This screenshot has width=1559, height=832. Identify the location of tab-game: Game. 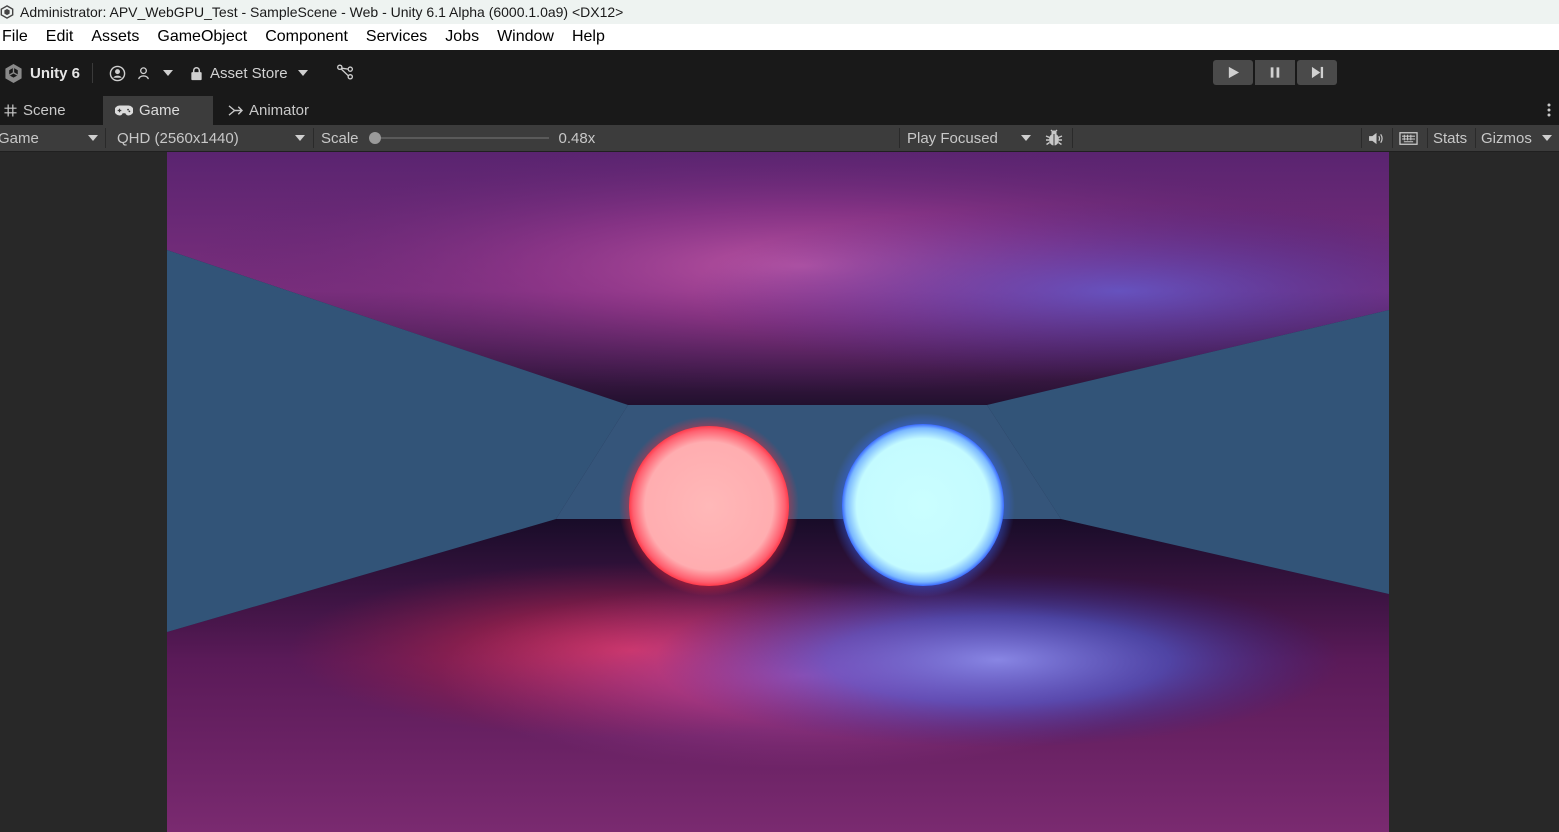
(158, 110).